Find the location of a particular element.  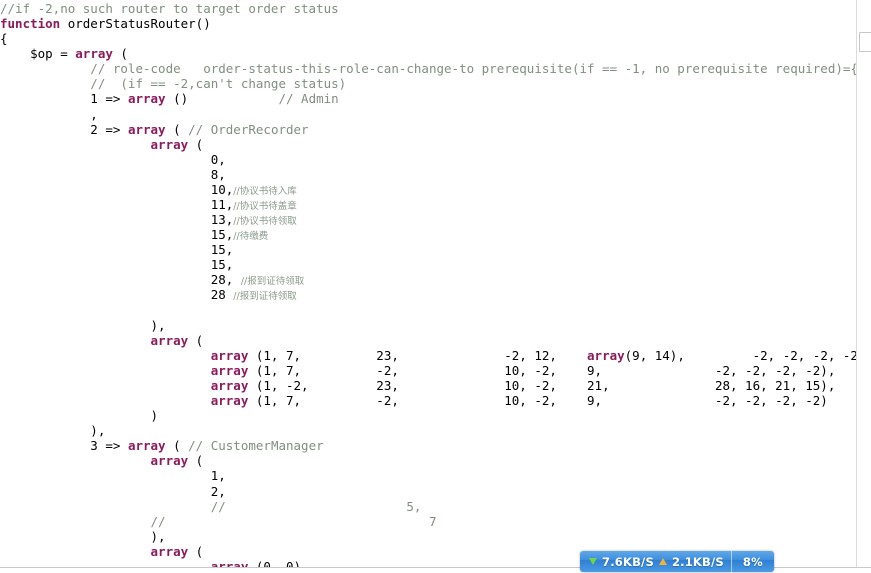

code-token: orderStatusRouter() is located at coordinates (139, 24).